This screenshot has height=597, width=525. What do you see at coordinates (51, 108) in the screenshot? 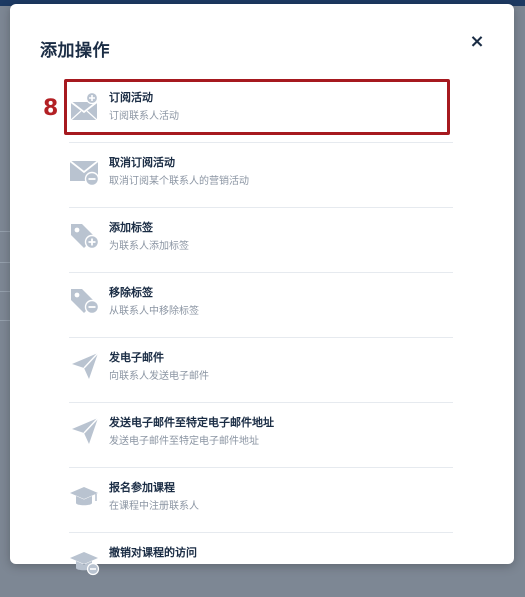
I see `step-number-annotation: 8` at bounding box center [51, 108].